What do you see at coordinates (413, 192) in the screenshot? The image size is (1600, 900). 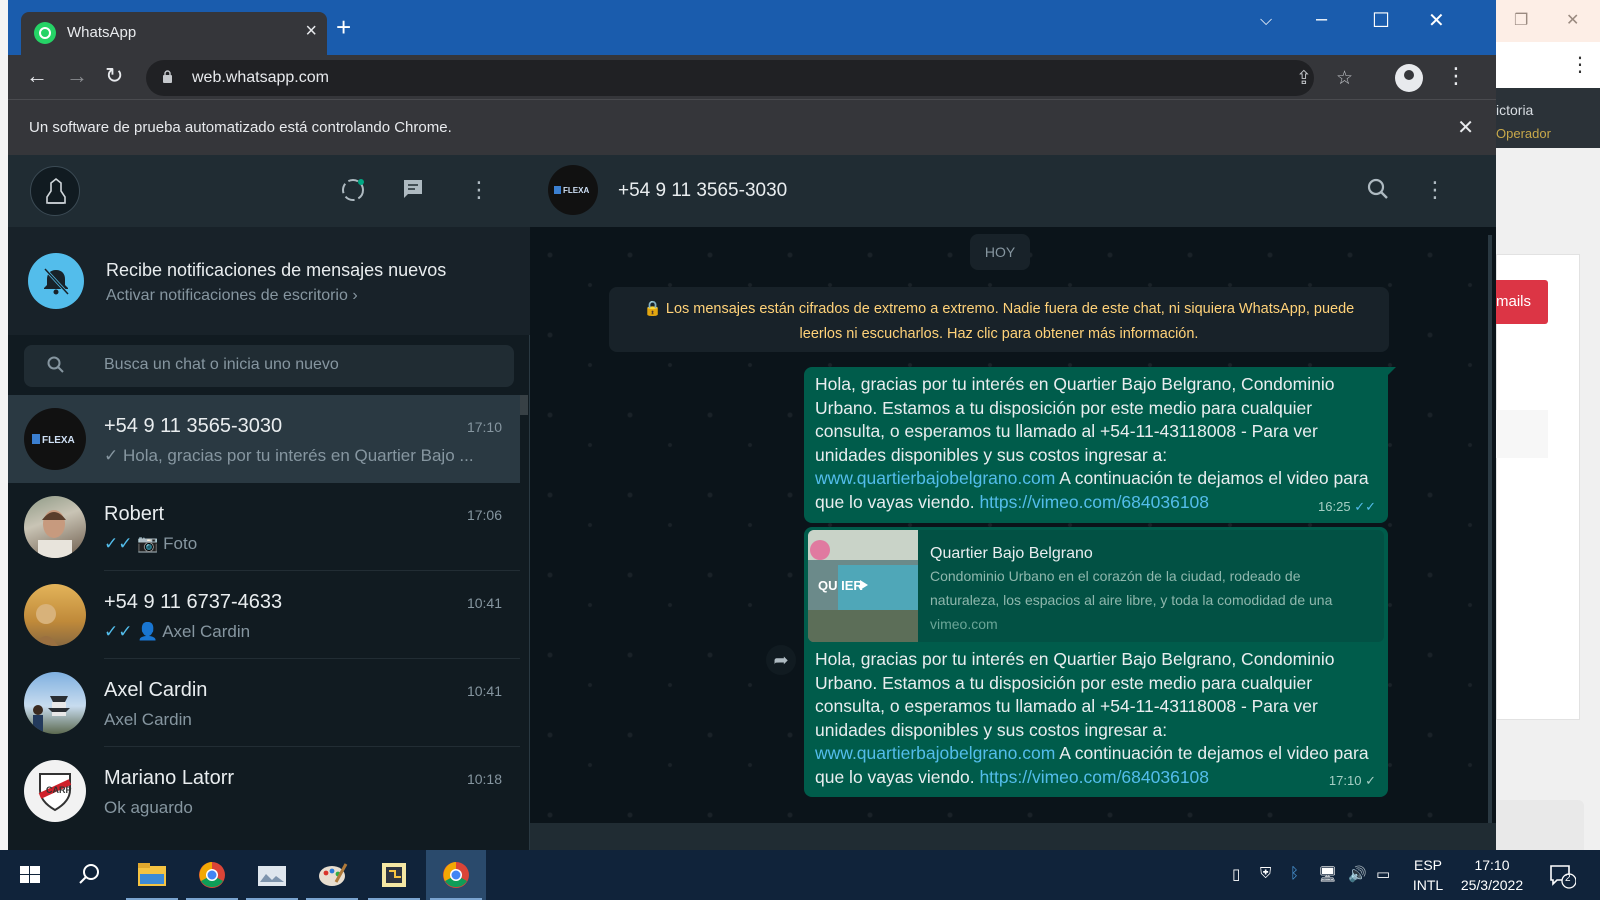 I see `new-chat-icon` at bounding box center [413, 192].